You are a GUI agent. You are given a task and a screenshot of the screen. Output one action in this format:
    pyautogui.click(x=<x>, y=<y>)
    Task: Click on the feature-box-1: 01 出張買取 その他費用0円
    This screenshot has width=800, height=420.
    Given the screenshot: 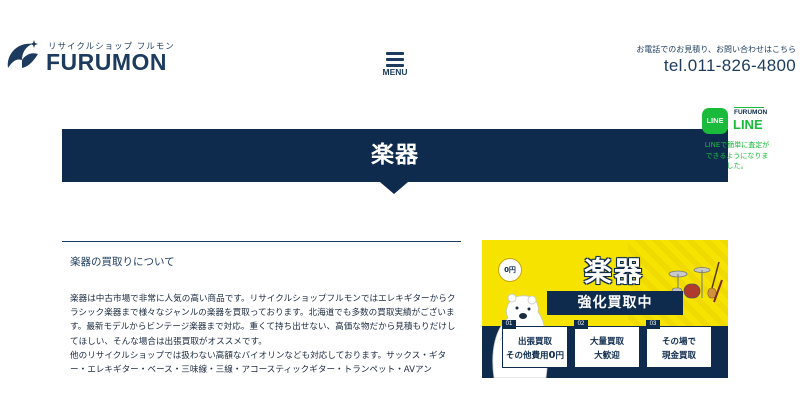 What is the action you would take?
    pyautogui.click(x=535, y=344)
    